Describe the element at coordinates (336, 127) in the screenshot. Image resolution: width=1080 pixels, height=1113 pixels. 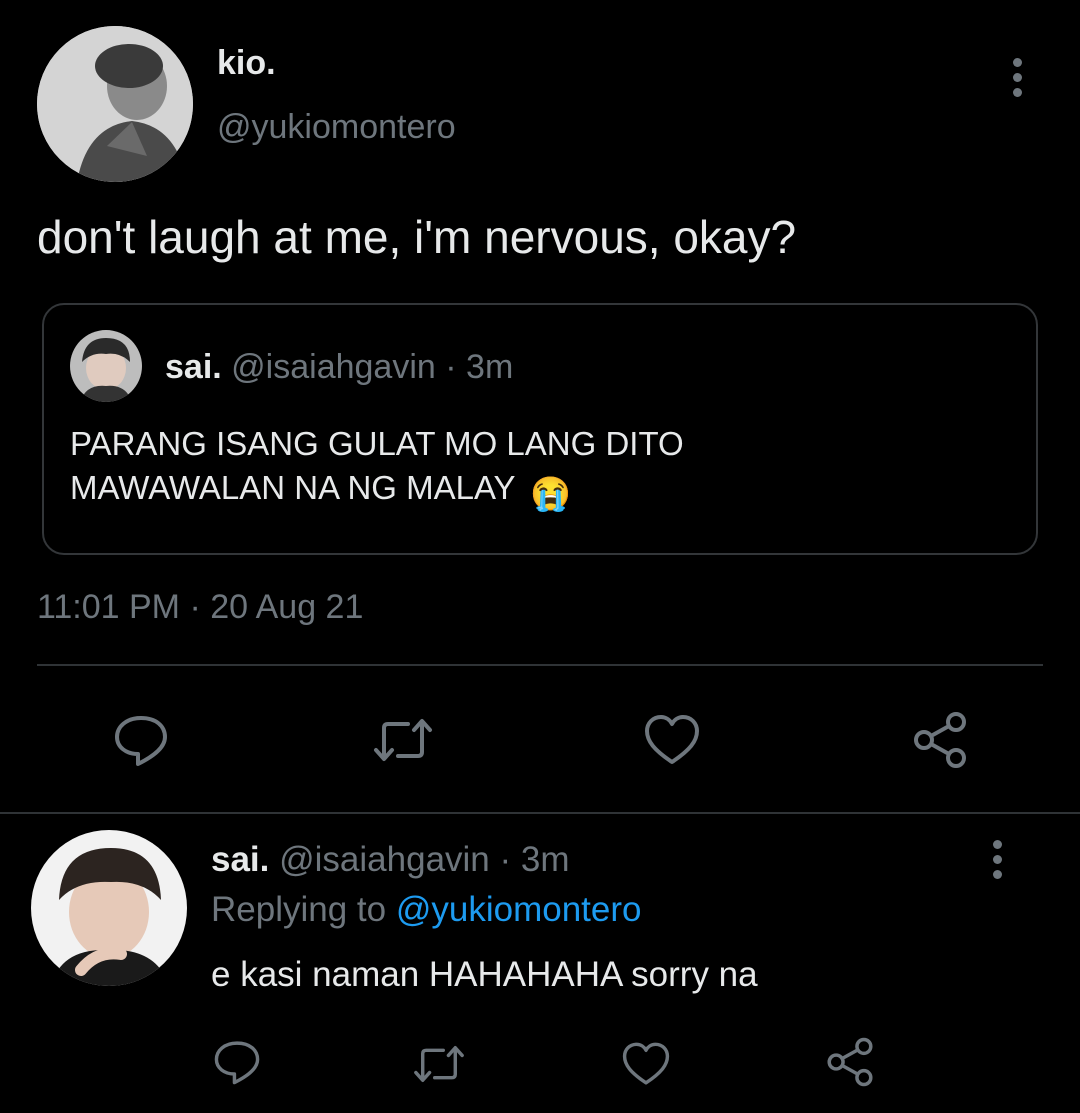
I see `main-tweet-handle: @yukiomontero` at that location.